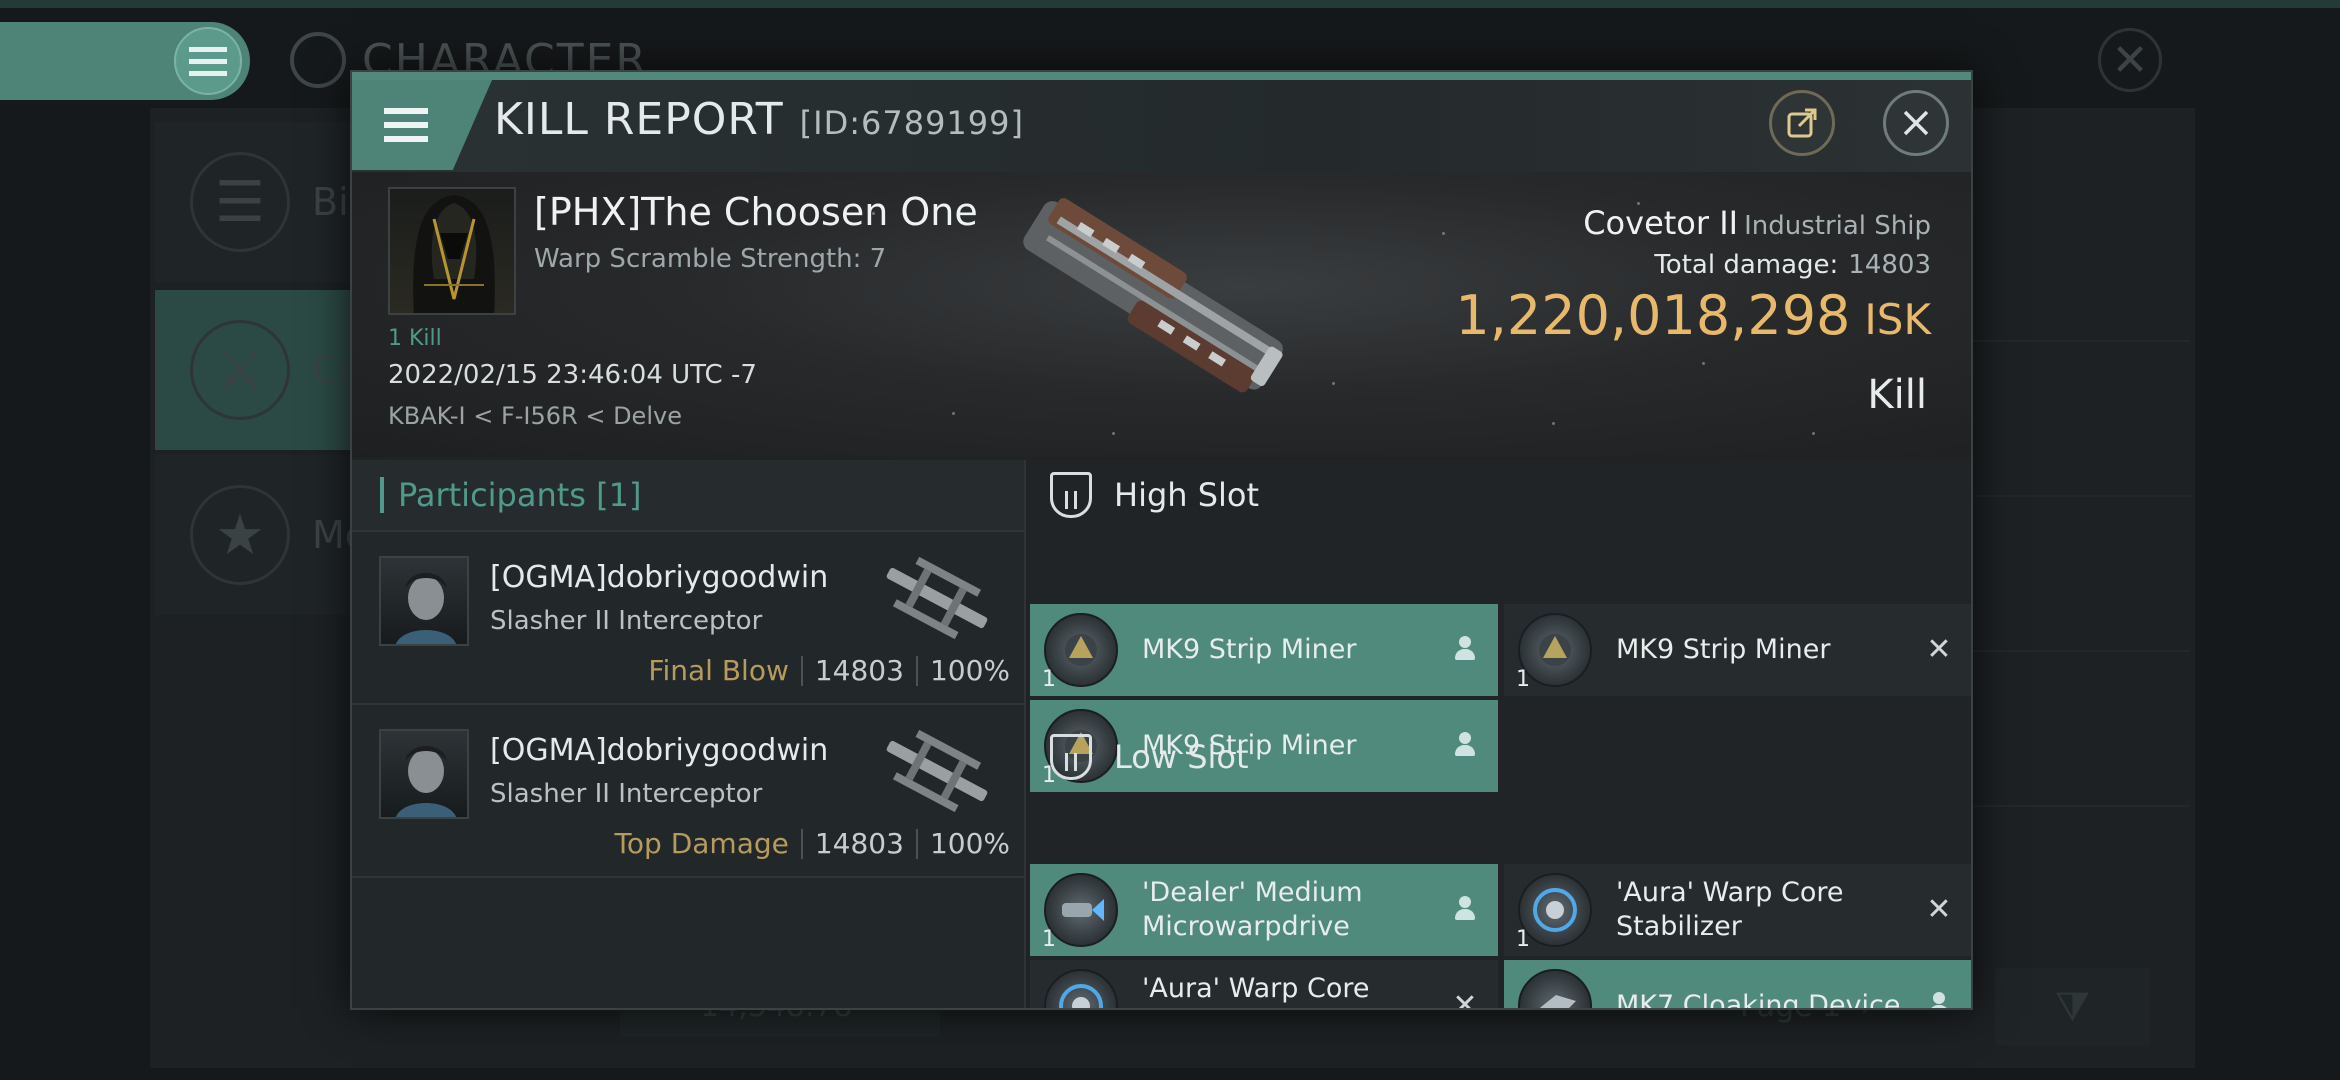 The image size is (2340, 1080). Describe the element at coordinates (572, 375) in the screenshot. I see `kill-datetime: 2022/02/15 23:46:04 UTC -7` at that location.